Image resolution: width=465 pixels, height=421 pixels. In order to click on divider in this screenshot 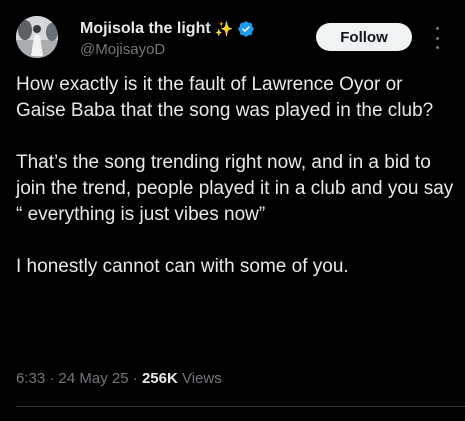, I will do `click(240, 406)`.